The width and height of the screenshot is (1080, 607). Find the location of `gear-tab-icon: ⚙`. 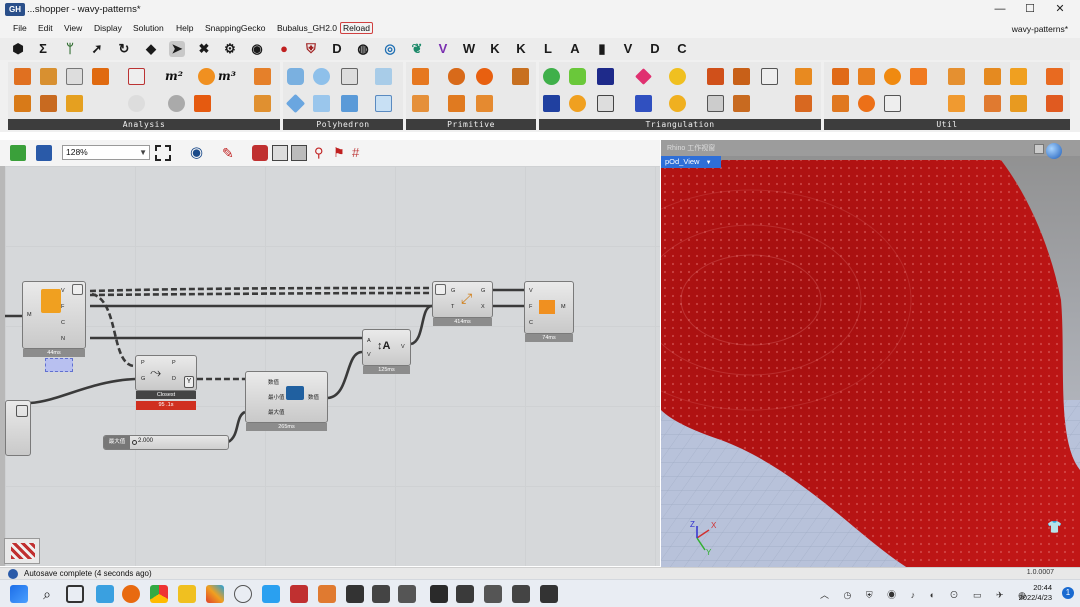

gear-tab-icon: ⚙ is located at coordinates (230, 49).